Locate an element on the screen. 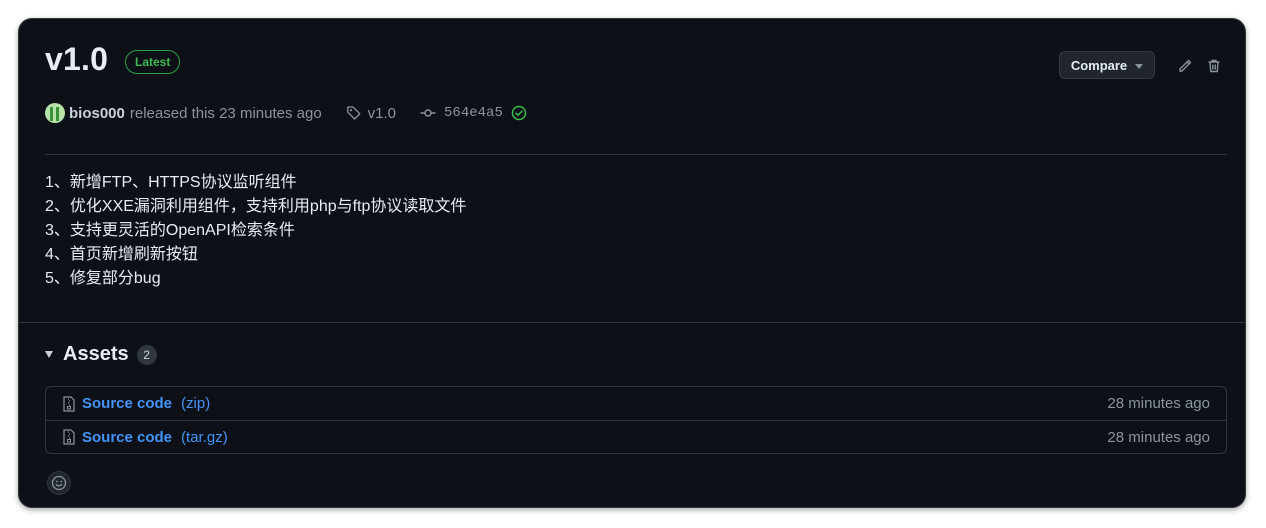 The width and height of the screenshot is (1266, 528). tag-name: v1.0 is located at coordinates (382, 113).